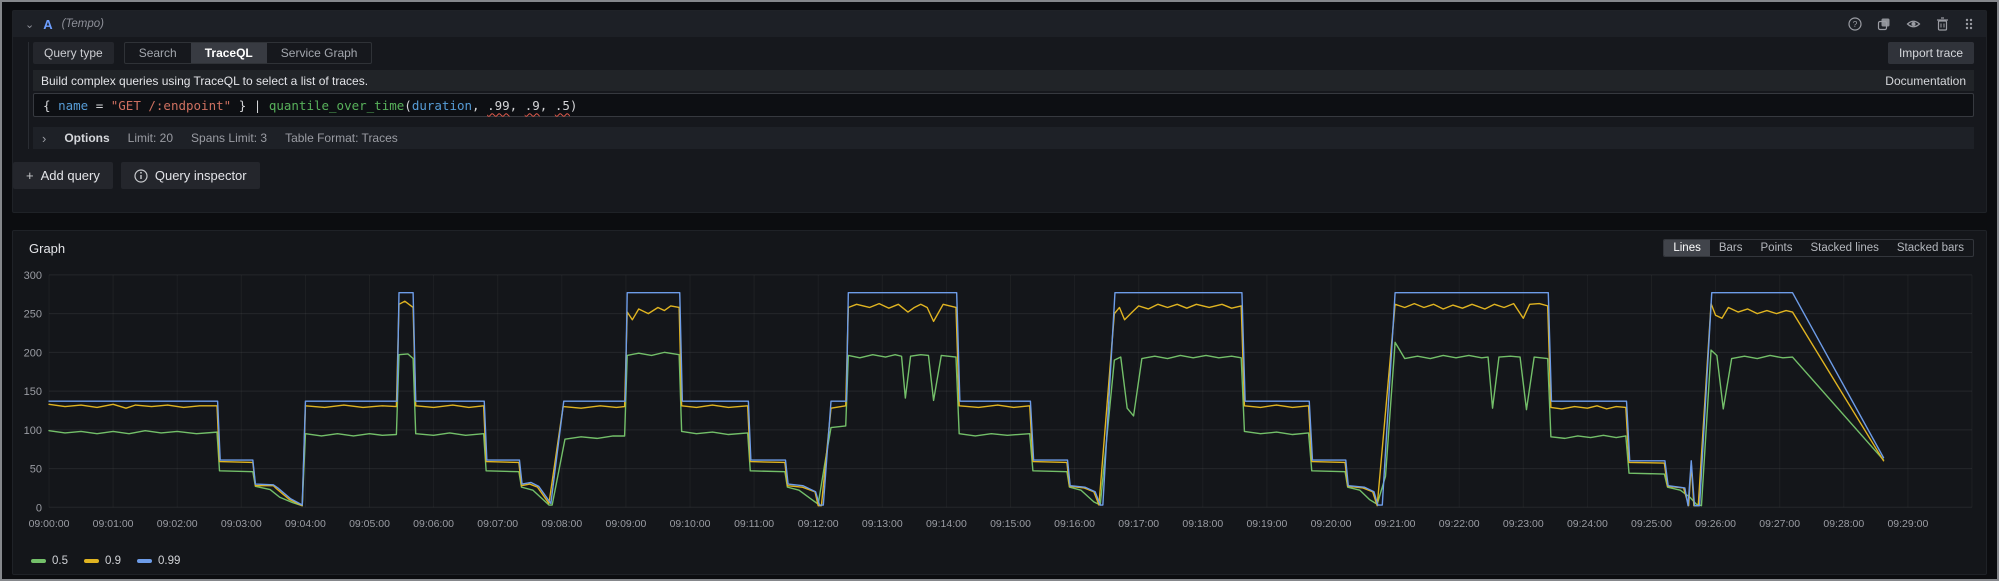  Describe the element at coordinates (319, 53) in the screenshot. I see `tab-service-graph: Service Graph` at that location.